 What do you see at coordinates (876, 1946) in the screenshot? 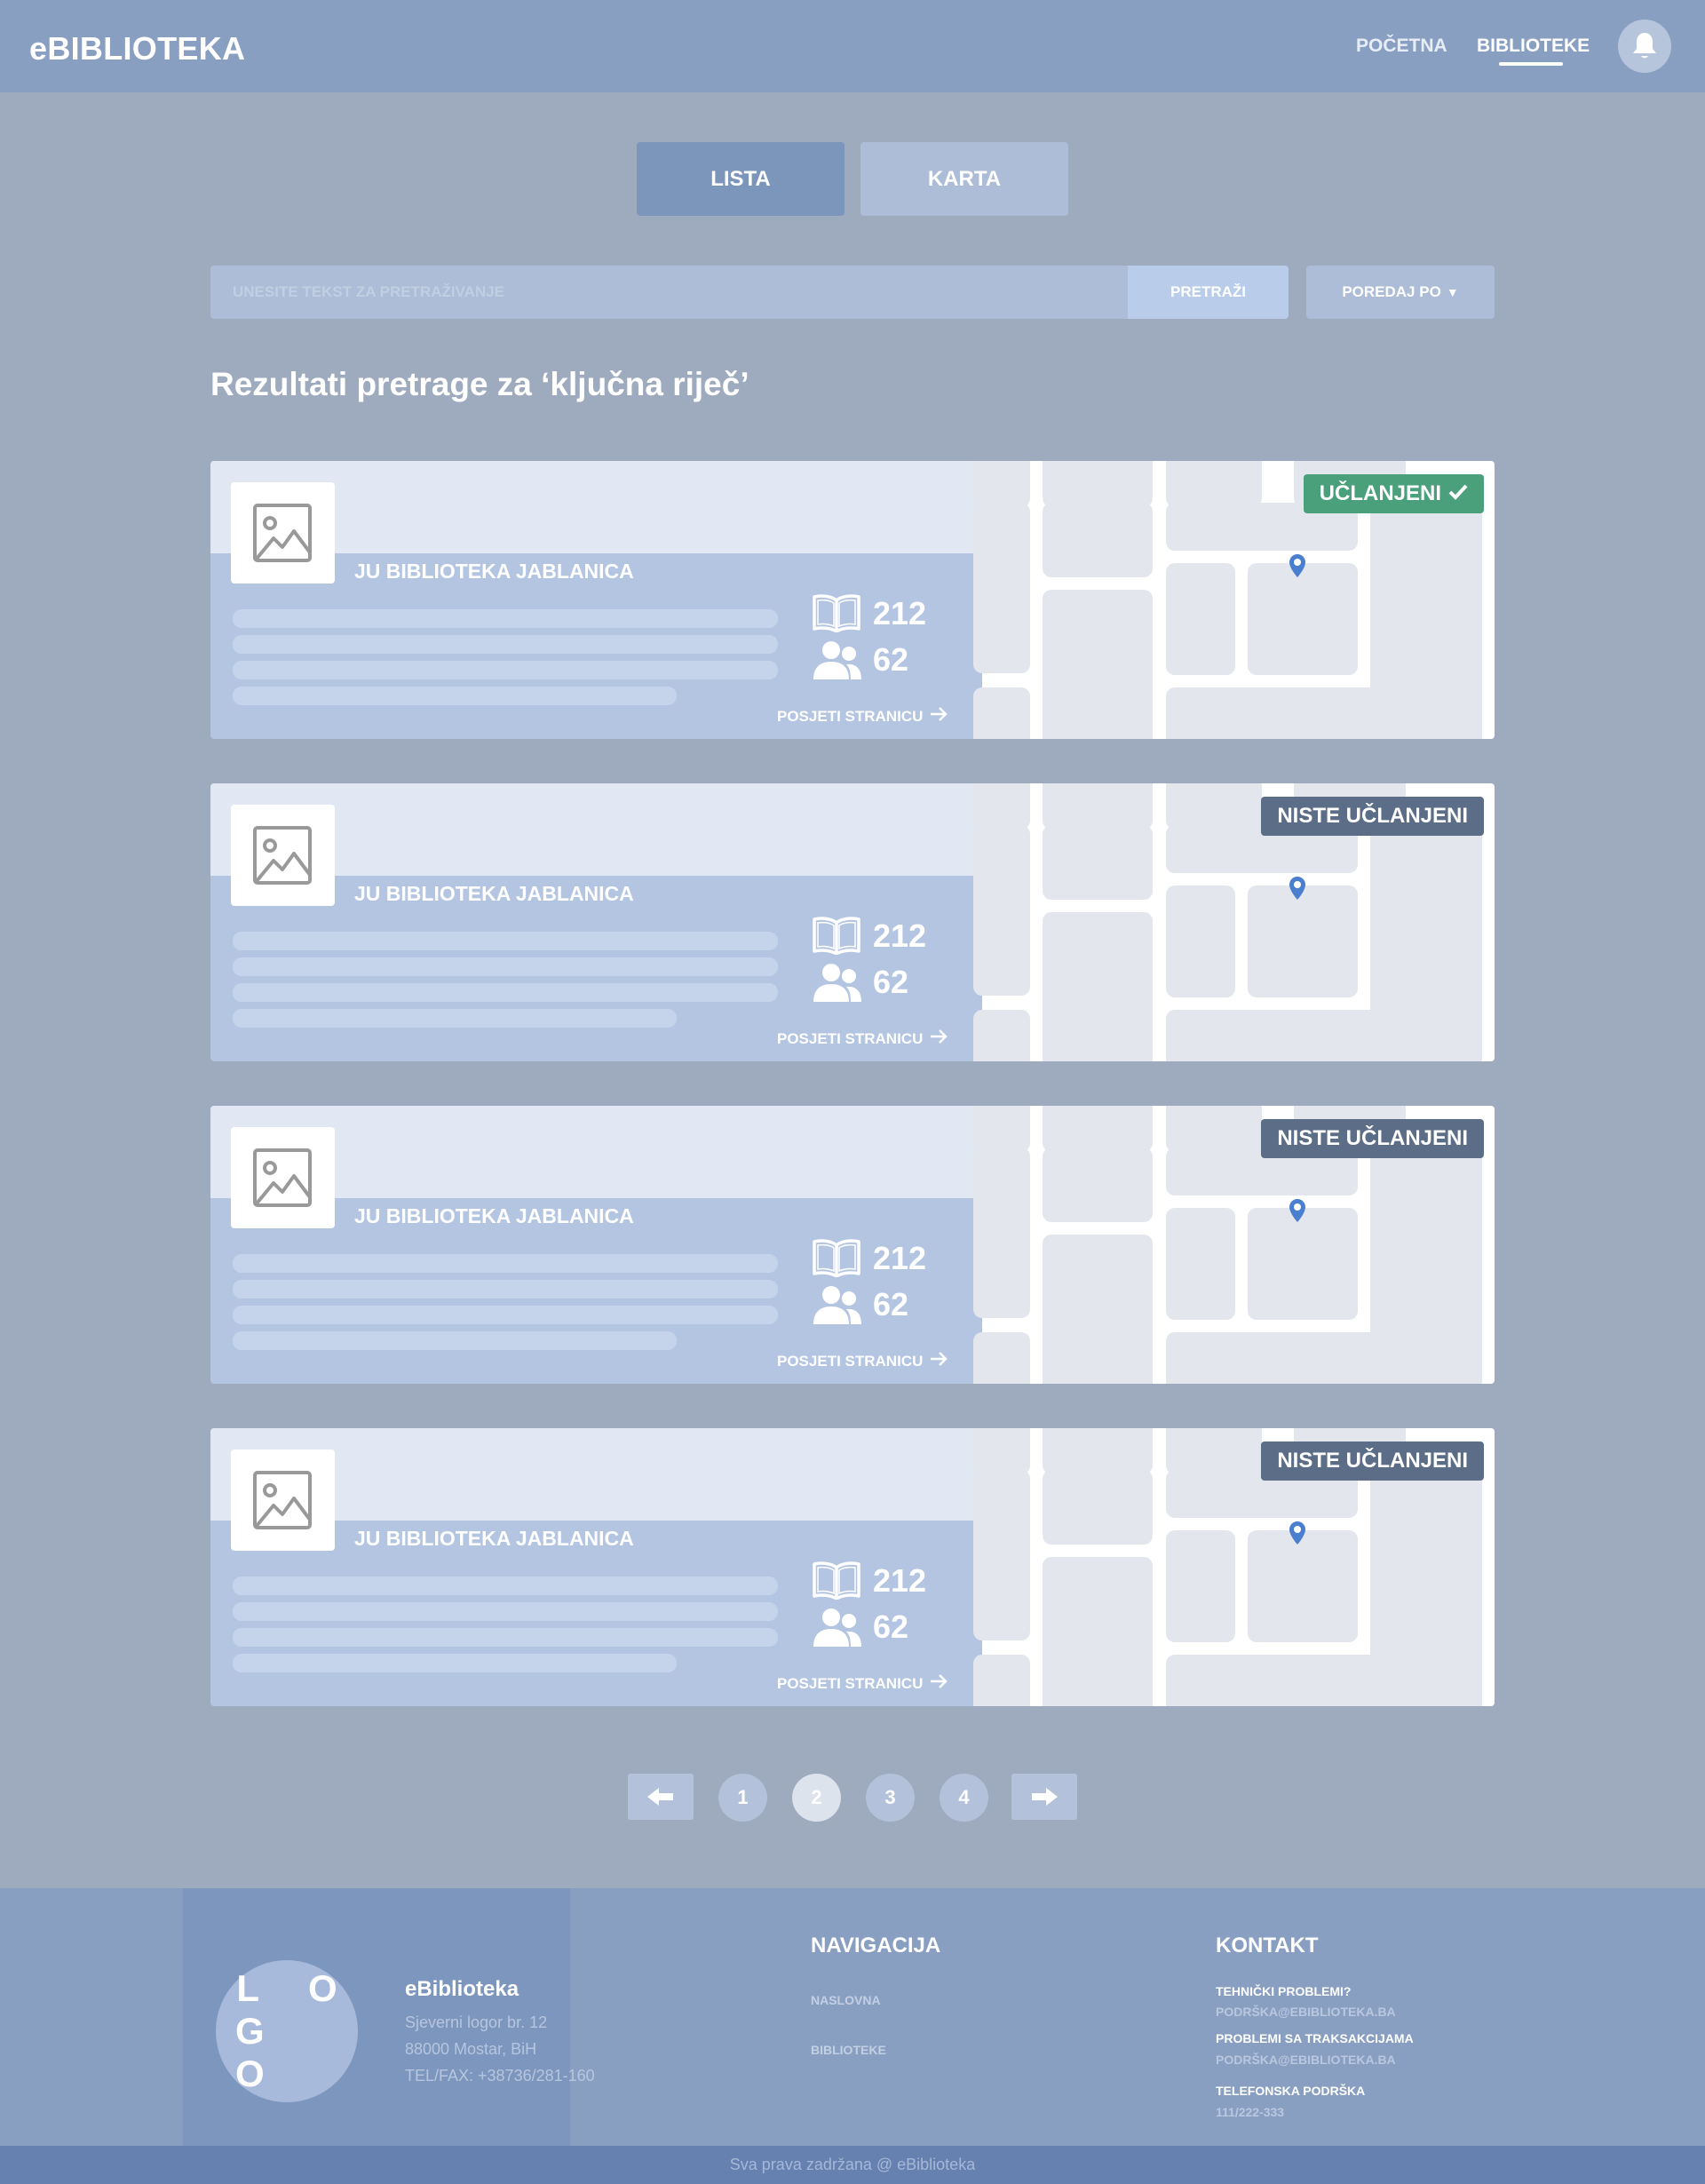
I see `footer-nav-title: NAVIGACIJA` at bounding box center [876, 1946].